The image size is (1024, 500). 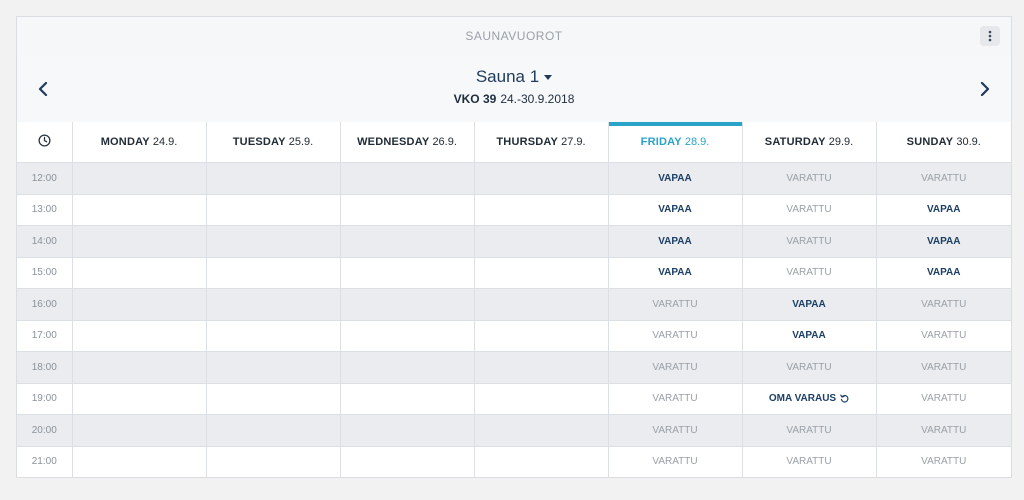 I want to click on table-row: 18:00 VARATTU VARATTU VARATTU, so click(x=514, y=367).